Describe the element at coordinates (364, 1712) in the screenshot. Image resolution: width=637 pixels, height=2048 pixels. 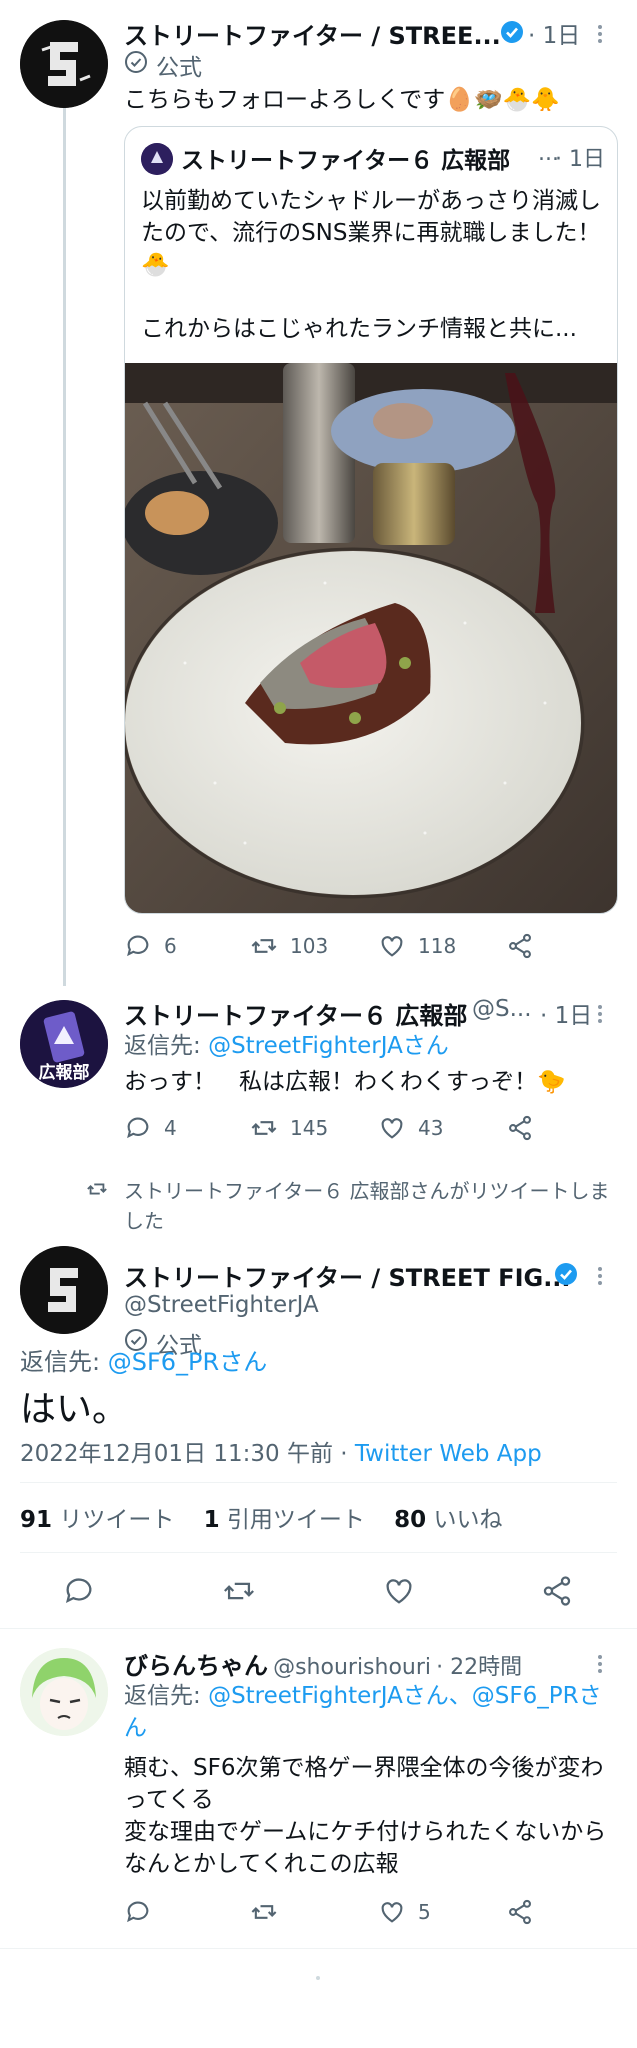
I see `reply-context: 返信先: @StreetFighterJAさん、@SF6_PRさん` at that location.